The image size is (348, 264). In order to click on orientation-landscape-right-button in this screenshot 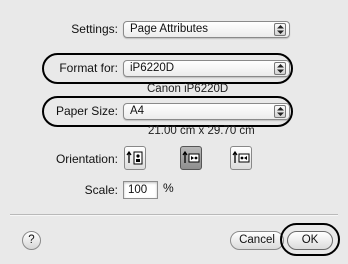, I will do `click(241, 158)`.